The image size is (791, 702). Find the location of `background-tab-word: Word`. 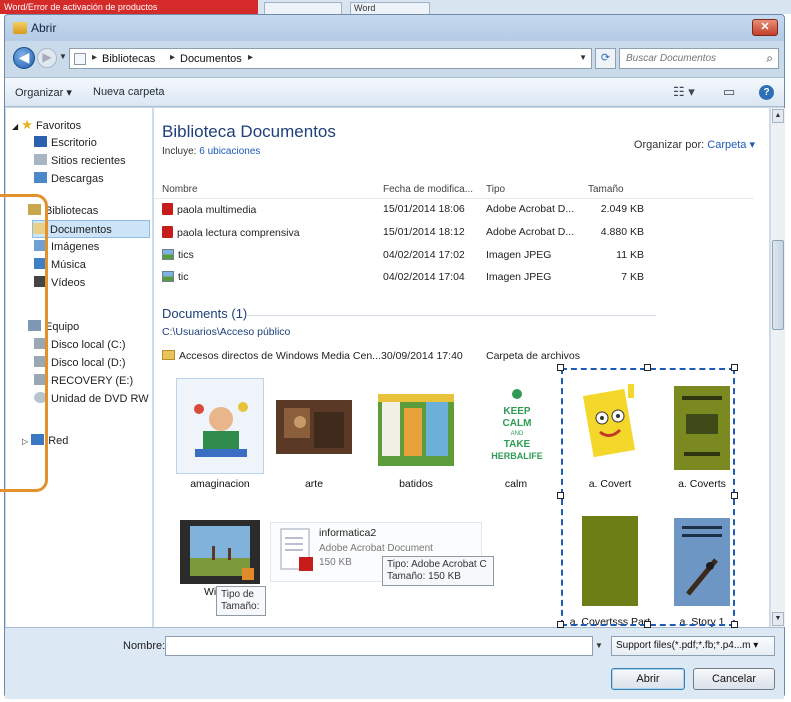

background-tab-word: Word is located at coordinates (390, 8).